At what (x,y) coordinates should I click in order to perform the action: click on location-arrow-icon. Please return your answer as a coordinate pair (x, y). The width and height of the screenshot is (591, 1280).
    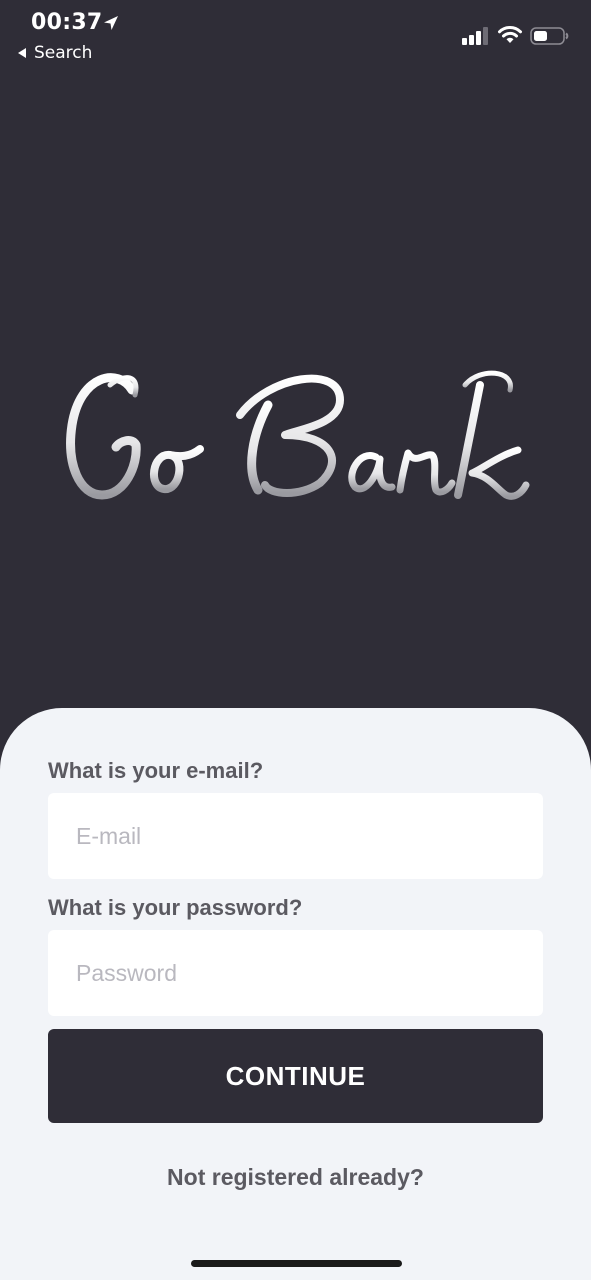
    Looking at the image, I should click on (111, 23).